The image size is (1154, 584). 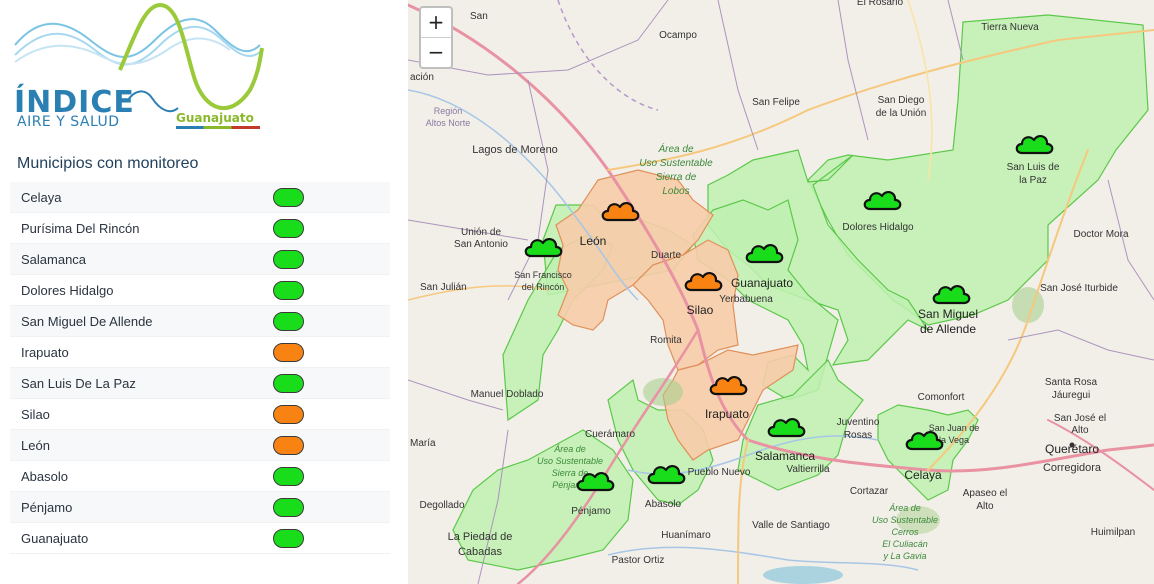 What do you see at coordinates (200, 383) in the screenshot?
I see `municipality-row: San Luis De La Paz` at bounding box center [200, 383].